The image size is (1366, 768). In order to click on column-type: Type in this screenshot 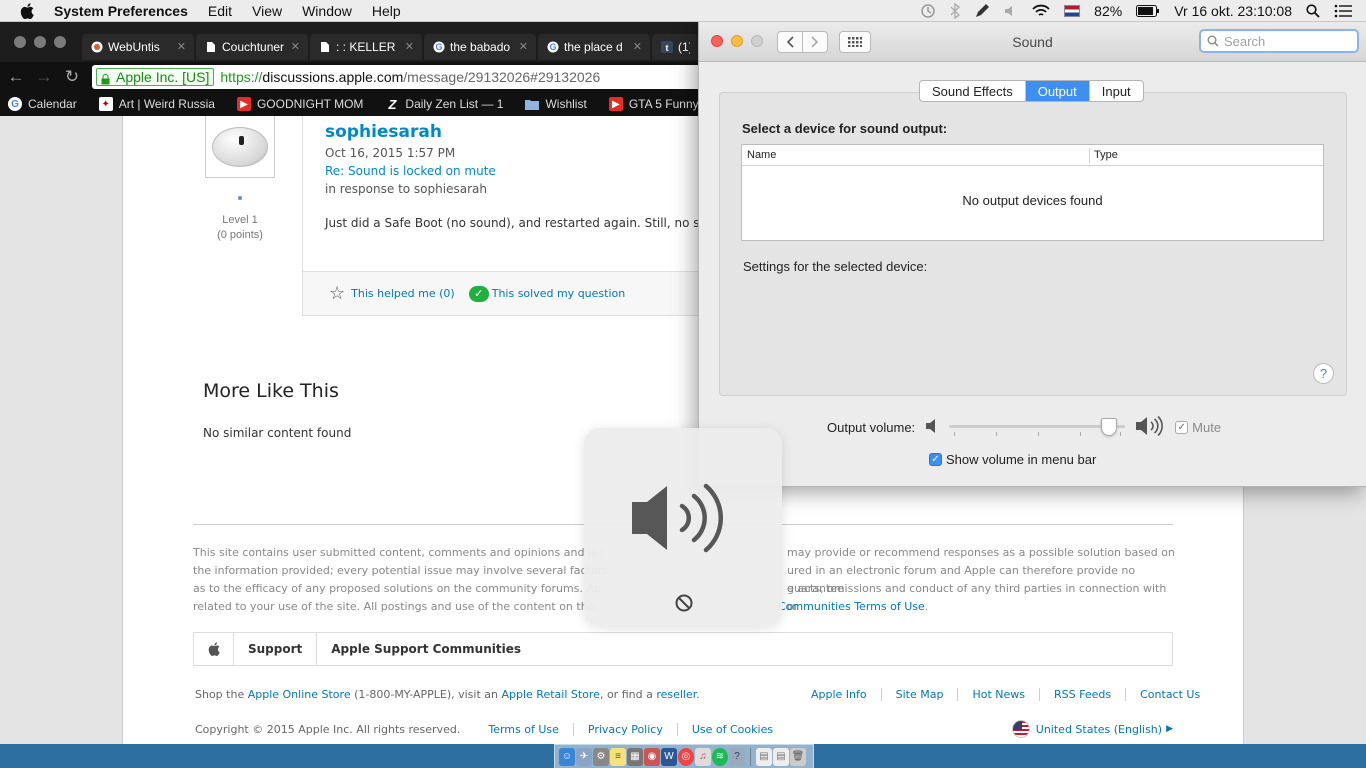, I will do `click(1106, 155)`.